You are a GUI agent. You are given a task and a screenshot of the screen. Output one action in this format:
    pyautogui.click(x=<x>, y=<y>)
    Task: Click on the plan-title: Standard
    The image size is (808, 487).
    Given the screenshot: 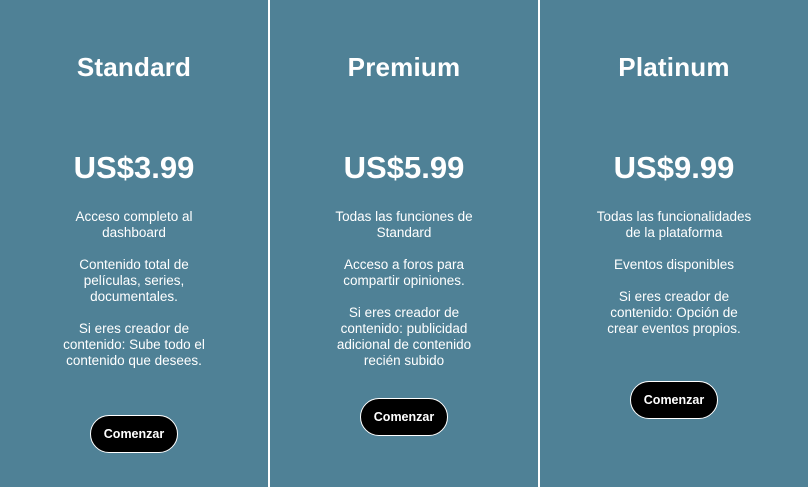 What is the action you would take?
    pyautogui.click(x=134, y=67)
    